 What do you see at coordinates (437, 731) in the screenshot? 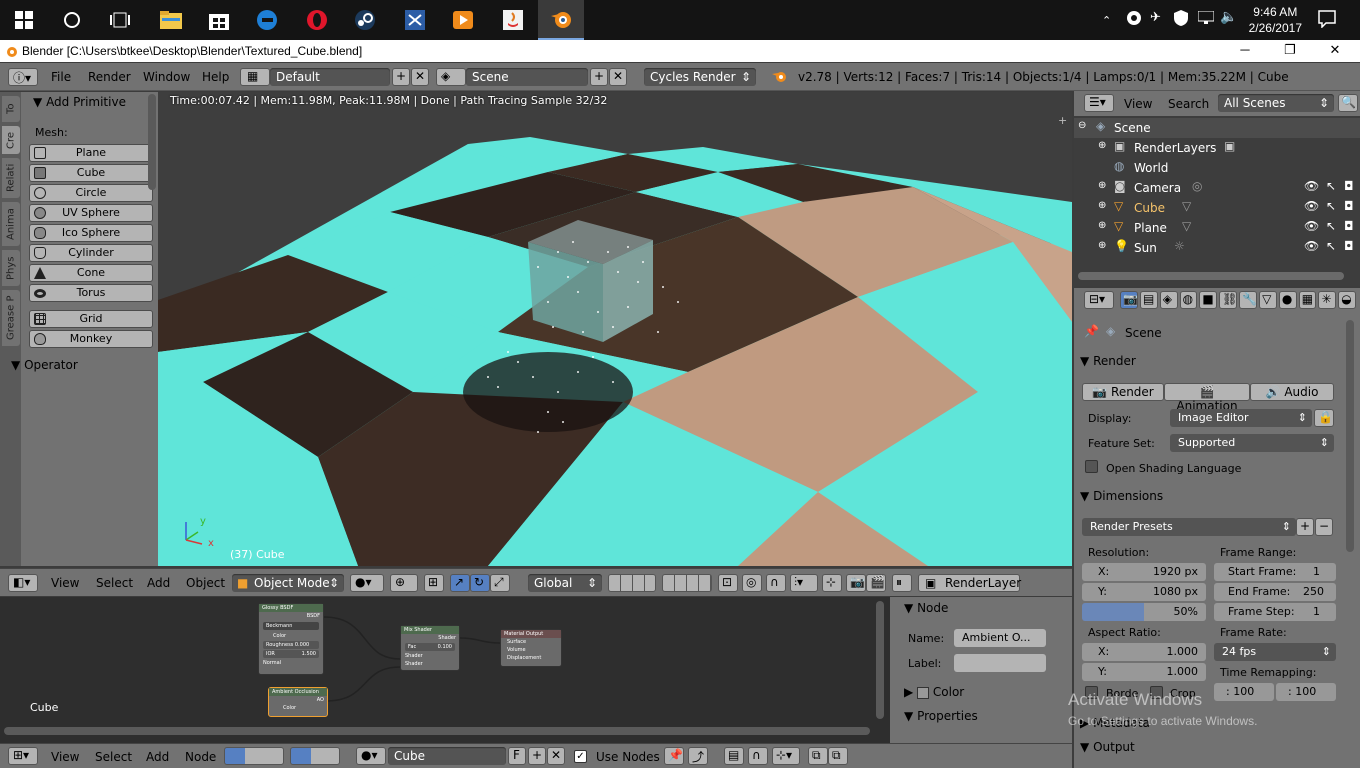
I see `node-editor-hscrollbar` at bounding box center [437, 731].